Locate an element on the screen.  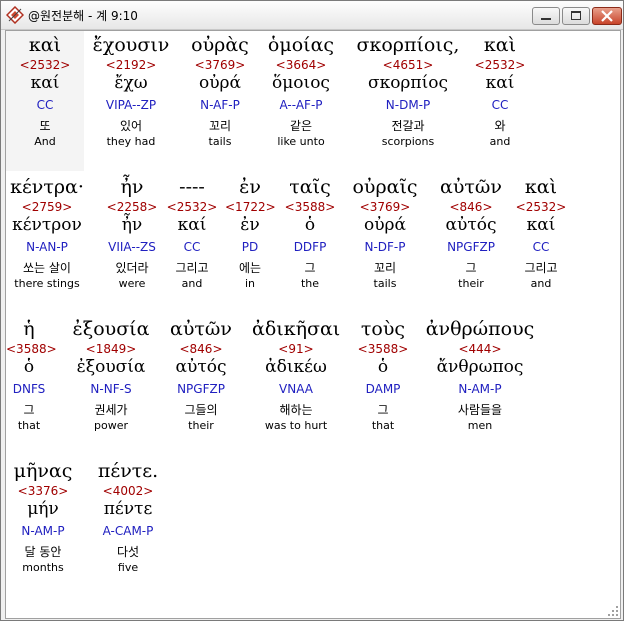
english-gloss: in is located at coordinates (250, 283).